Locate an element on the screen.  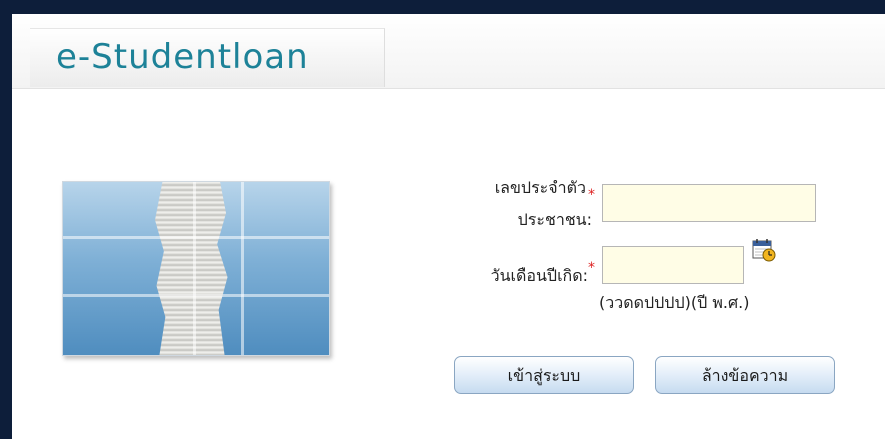
logo-tab: e-Studentloan is located at coordinates (207, 57).